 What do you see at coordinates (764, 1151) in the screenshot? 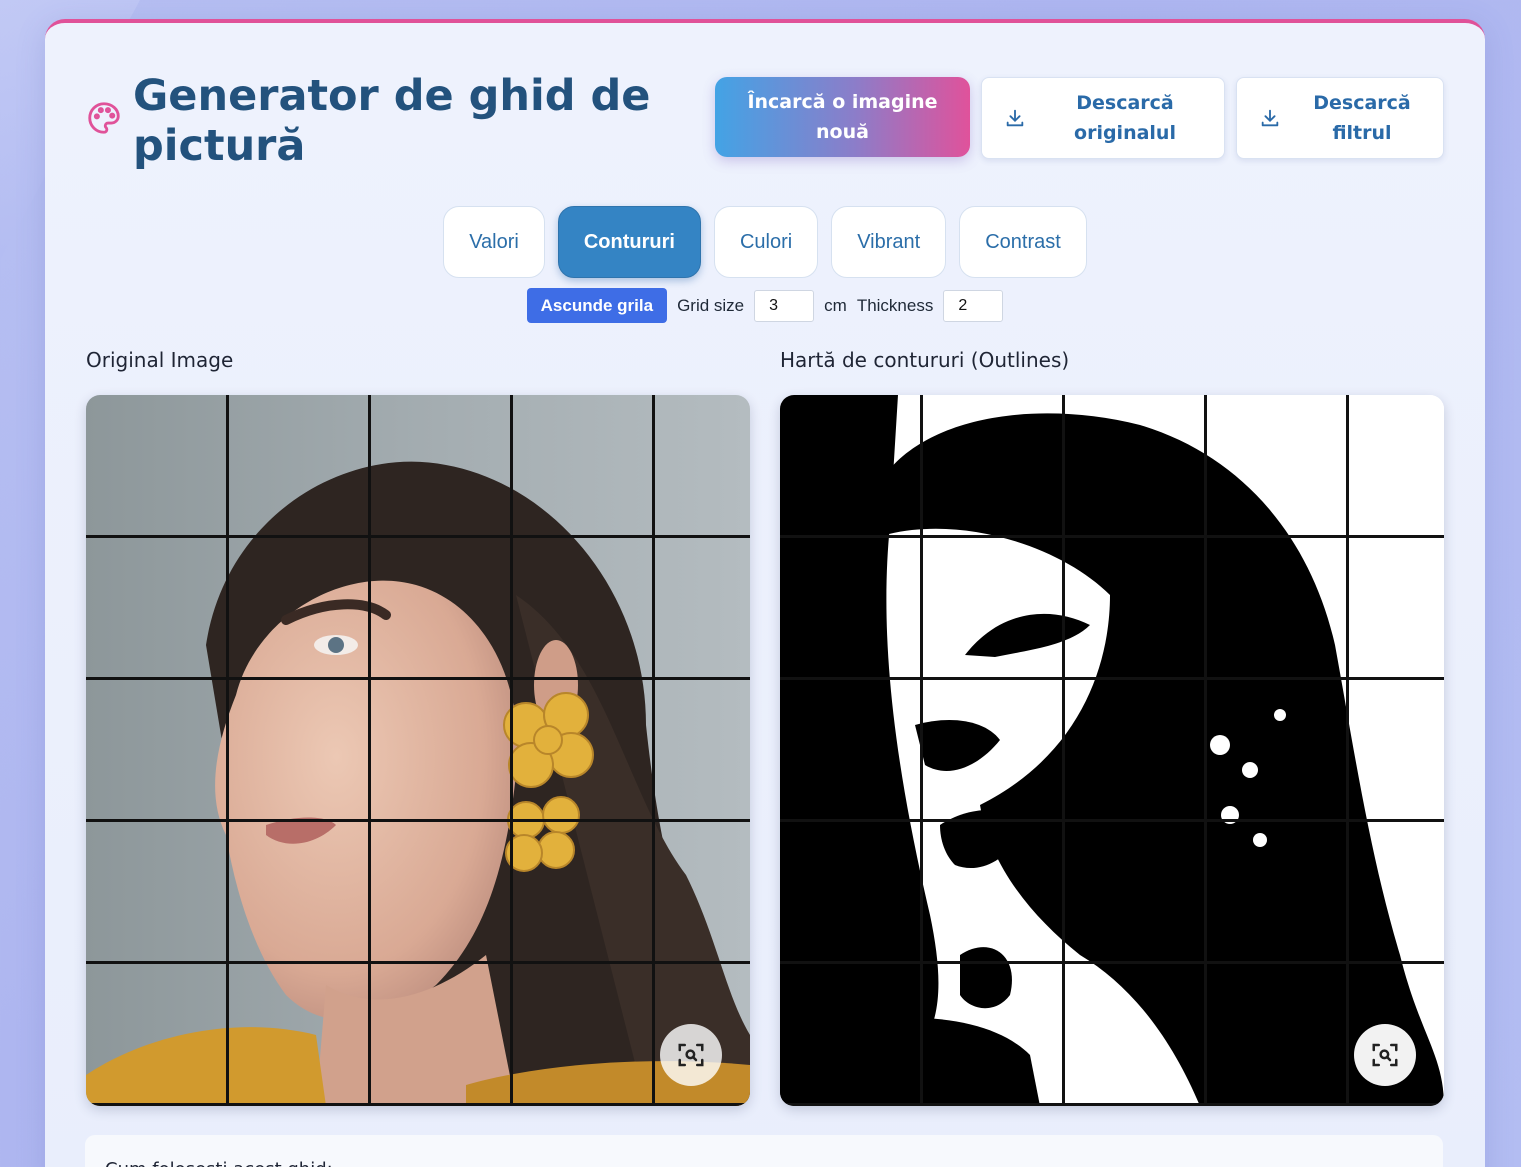
I see `help-section: Cum folosești acest ghid:` at bounding box center [764, 1151].